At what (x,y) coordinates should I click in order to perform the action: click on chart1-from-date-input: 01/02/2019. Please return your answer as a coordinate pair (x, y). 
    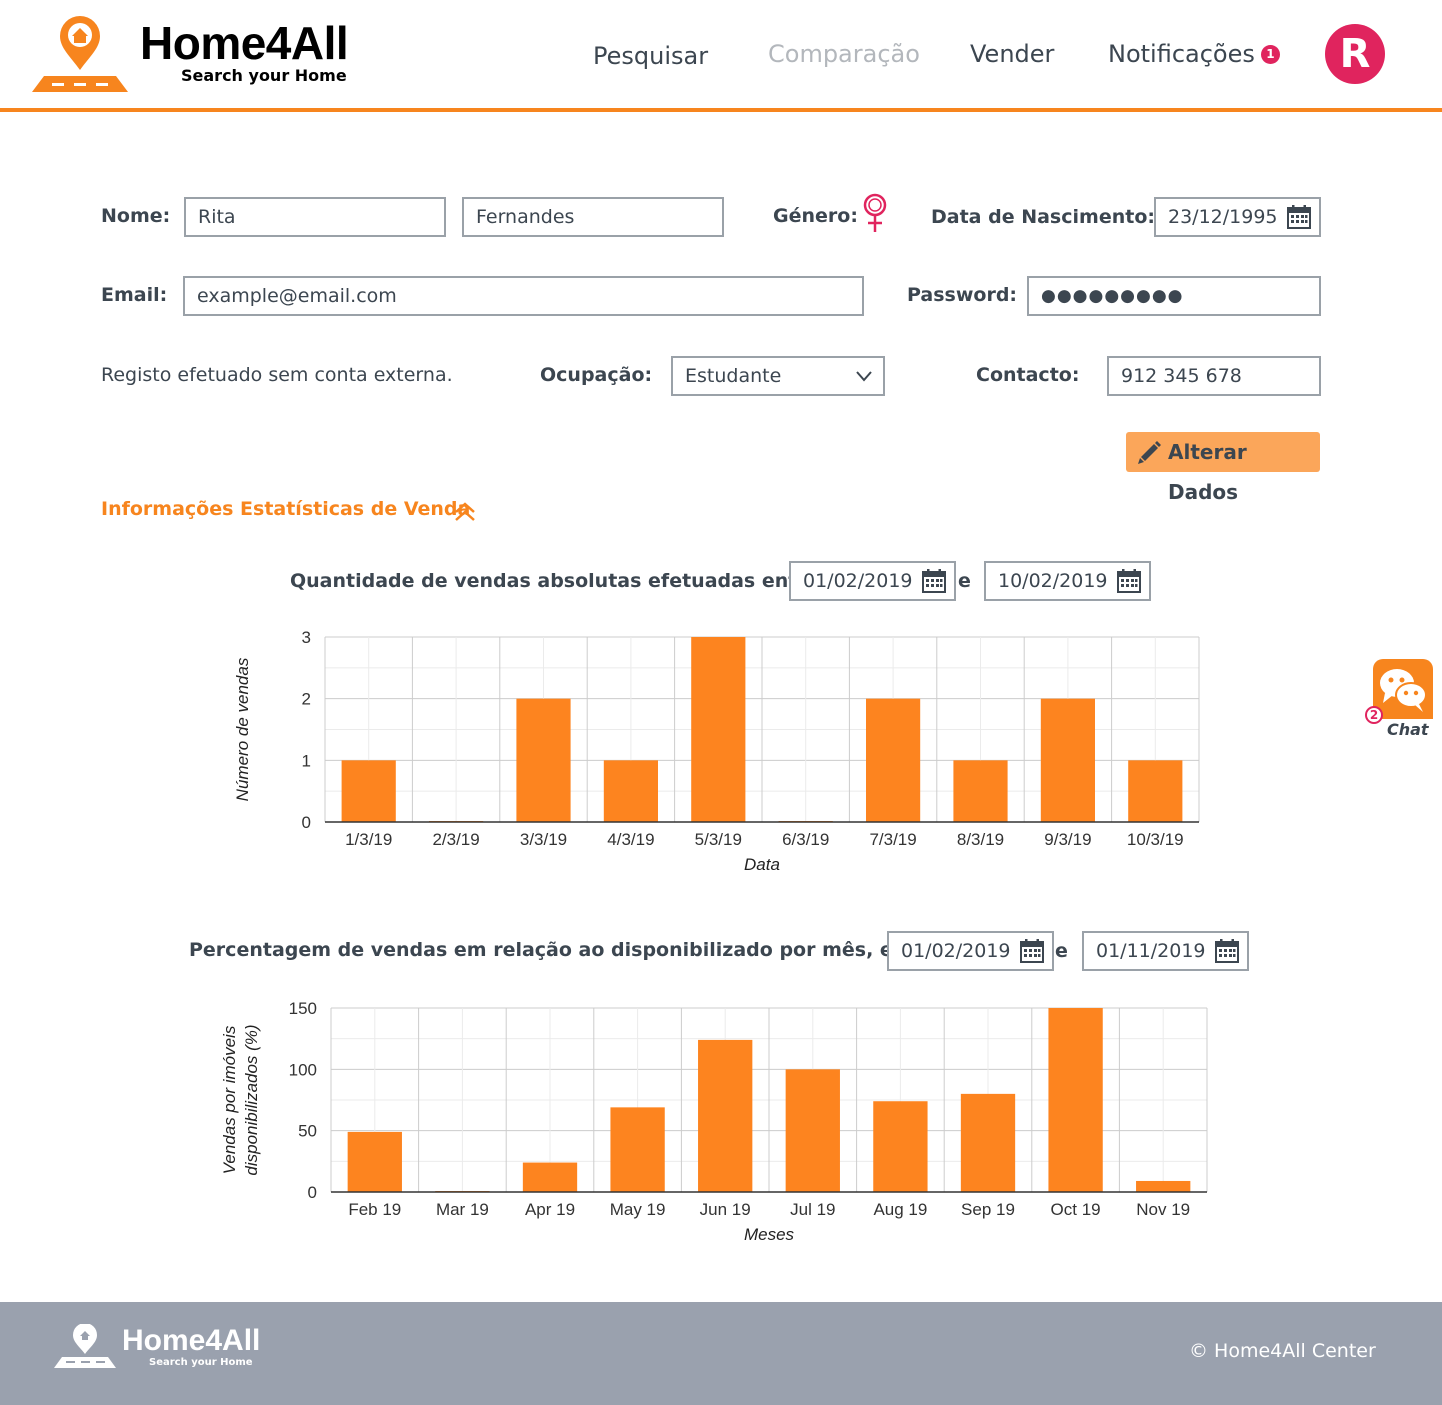
    Looking at the image, I should click on (872, 581).